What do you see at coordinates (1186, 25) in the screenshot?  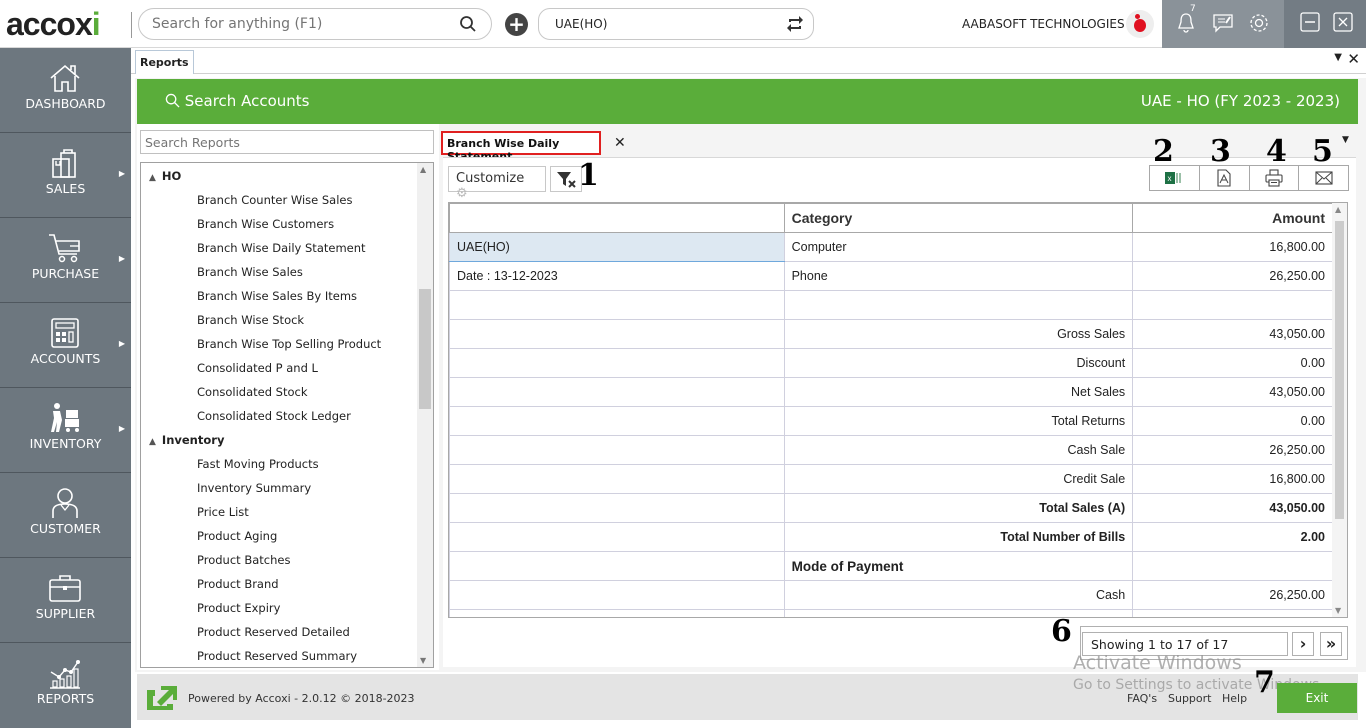 I see `bell-icon` at bounding box center [1186, 25].